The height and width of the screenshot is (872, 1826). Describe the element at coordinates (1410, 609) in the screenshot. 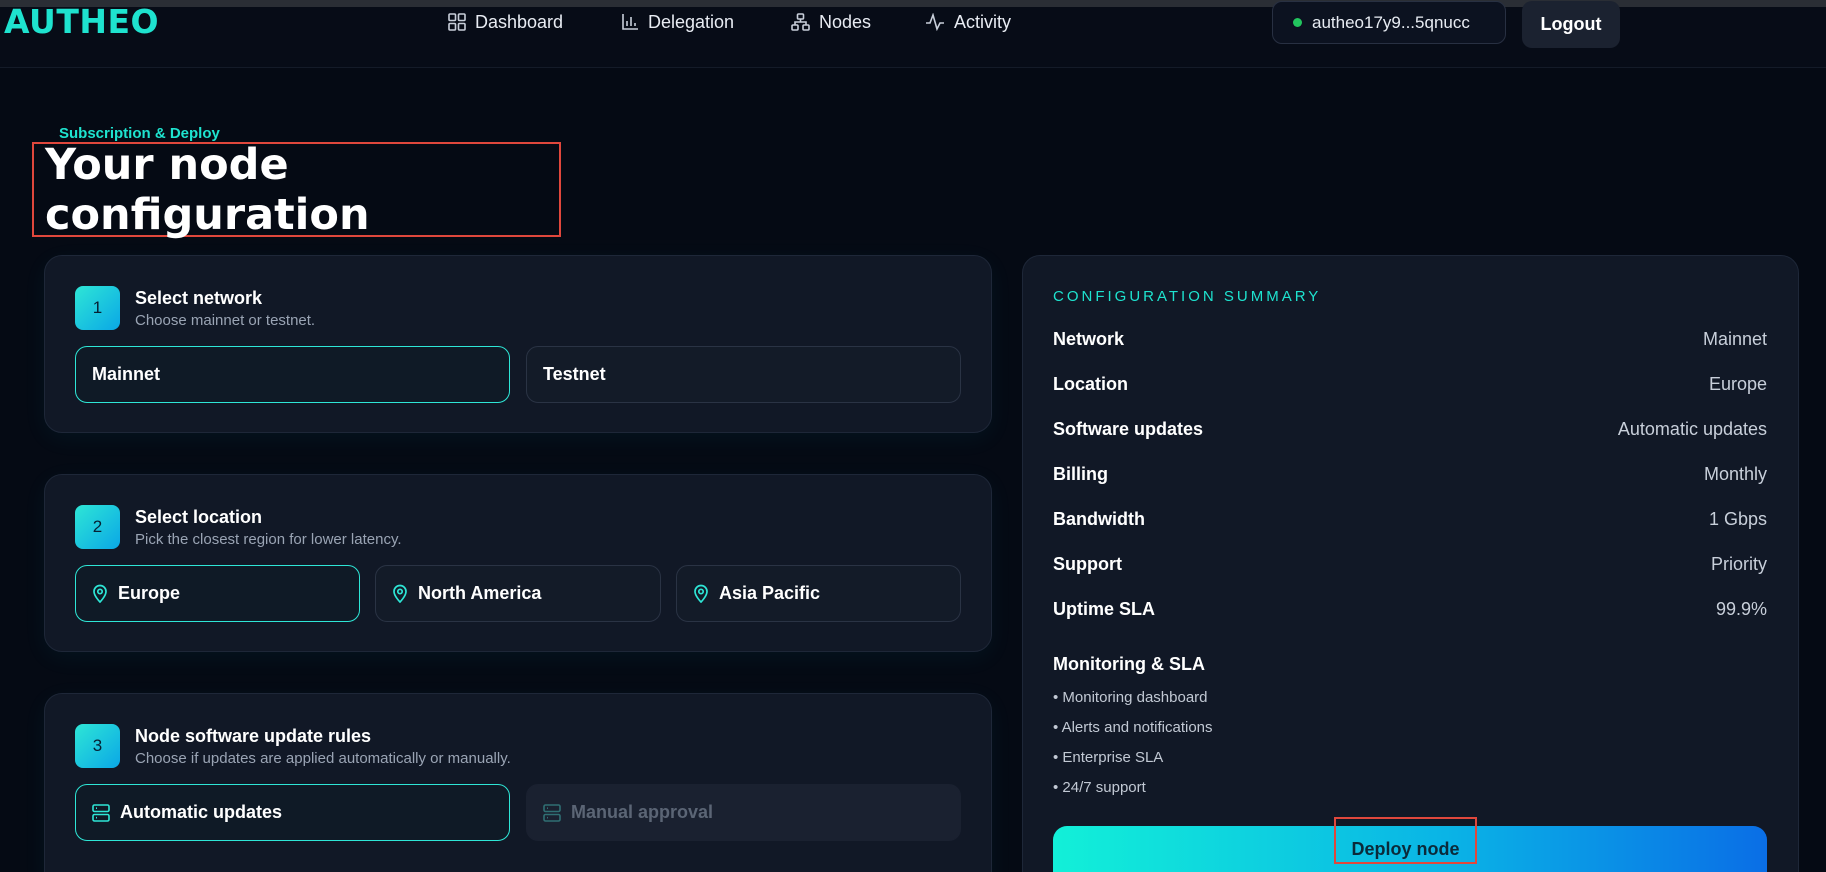

I see `summary-row-uptime-sla: Uptime SLA 99.9%` at that location.